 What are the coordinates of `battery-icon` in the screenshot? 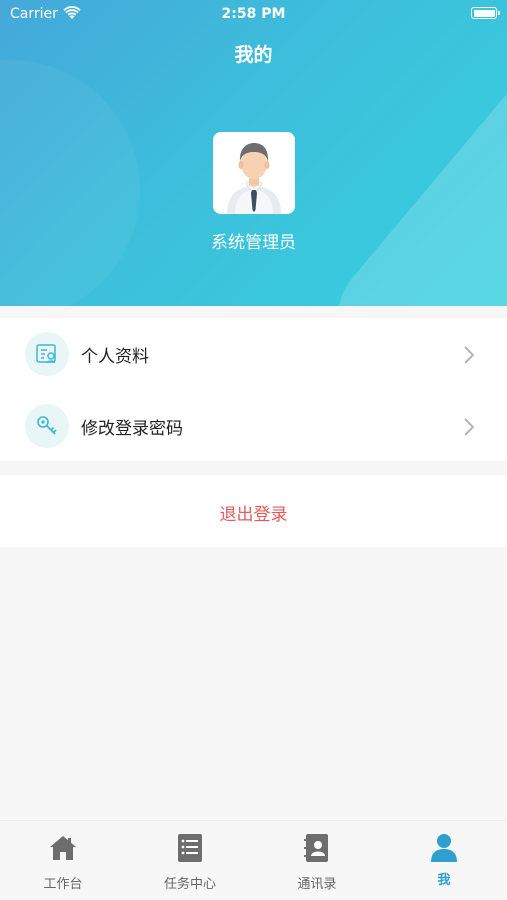 It's located at (485, 13).